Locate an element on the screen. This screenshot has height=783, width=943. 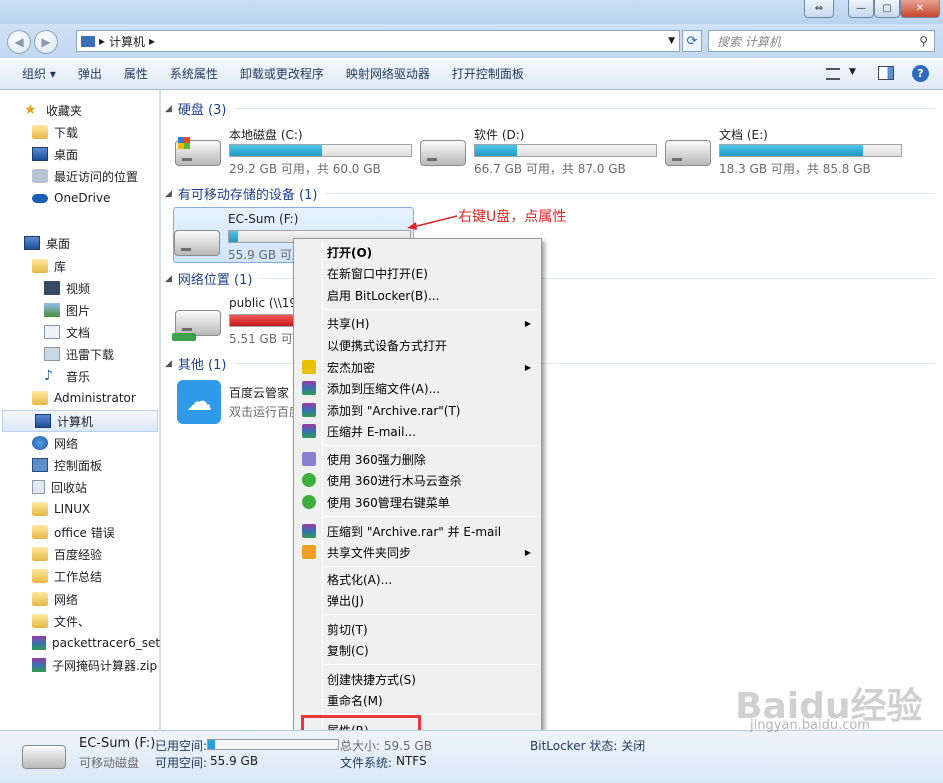
menu-360-manage-menu: 使用 360管理右键菜单 is located at coordinates (417, 502).